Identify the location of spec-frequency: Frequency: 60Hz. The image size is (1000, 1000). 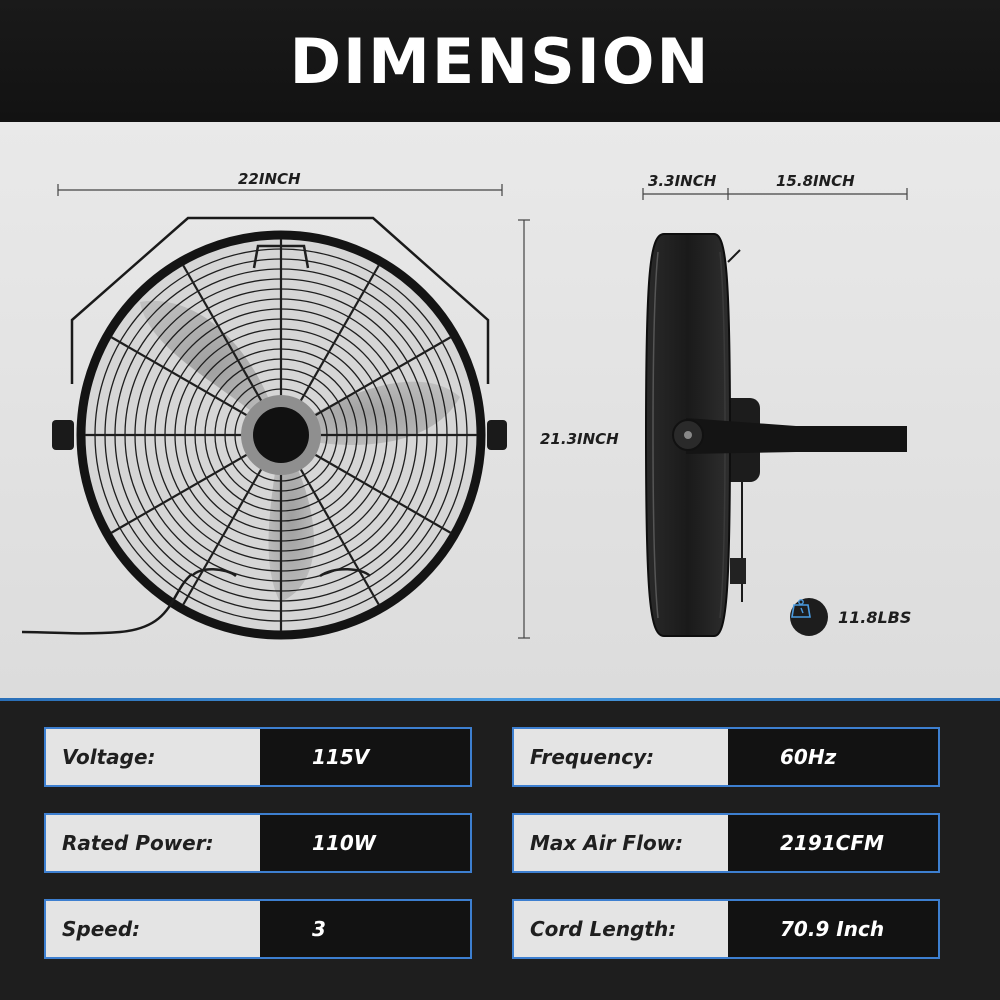
(726, 757).